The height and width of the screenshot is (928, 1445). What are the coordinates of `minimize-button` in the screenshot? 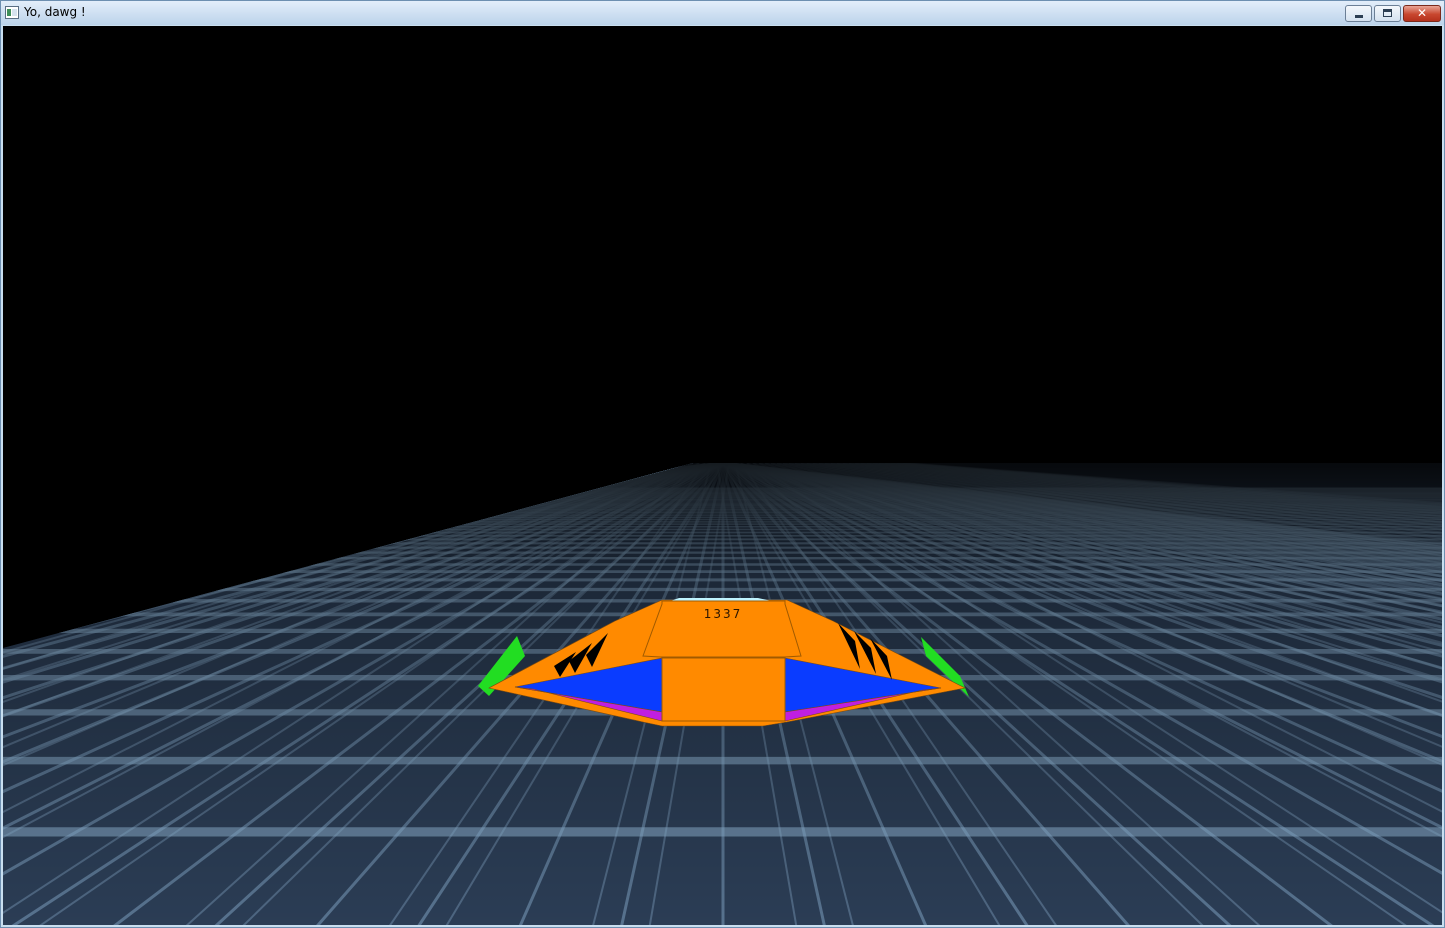 It's located at (1358, 13).